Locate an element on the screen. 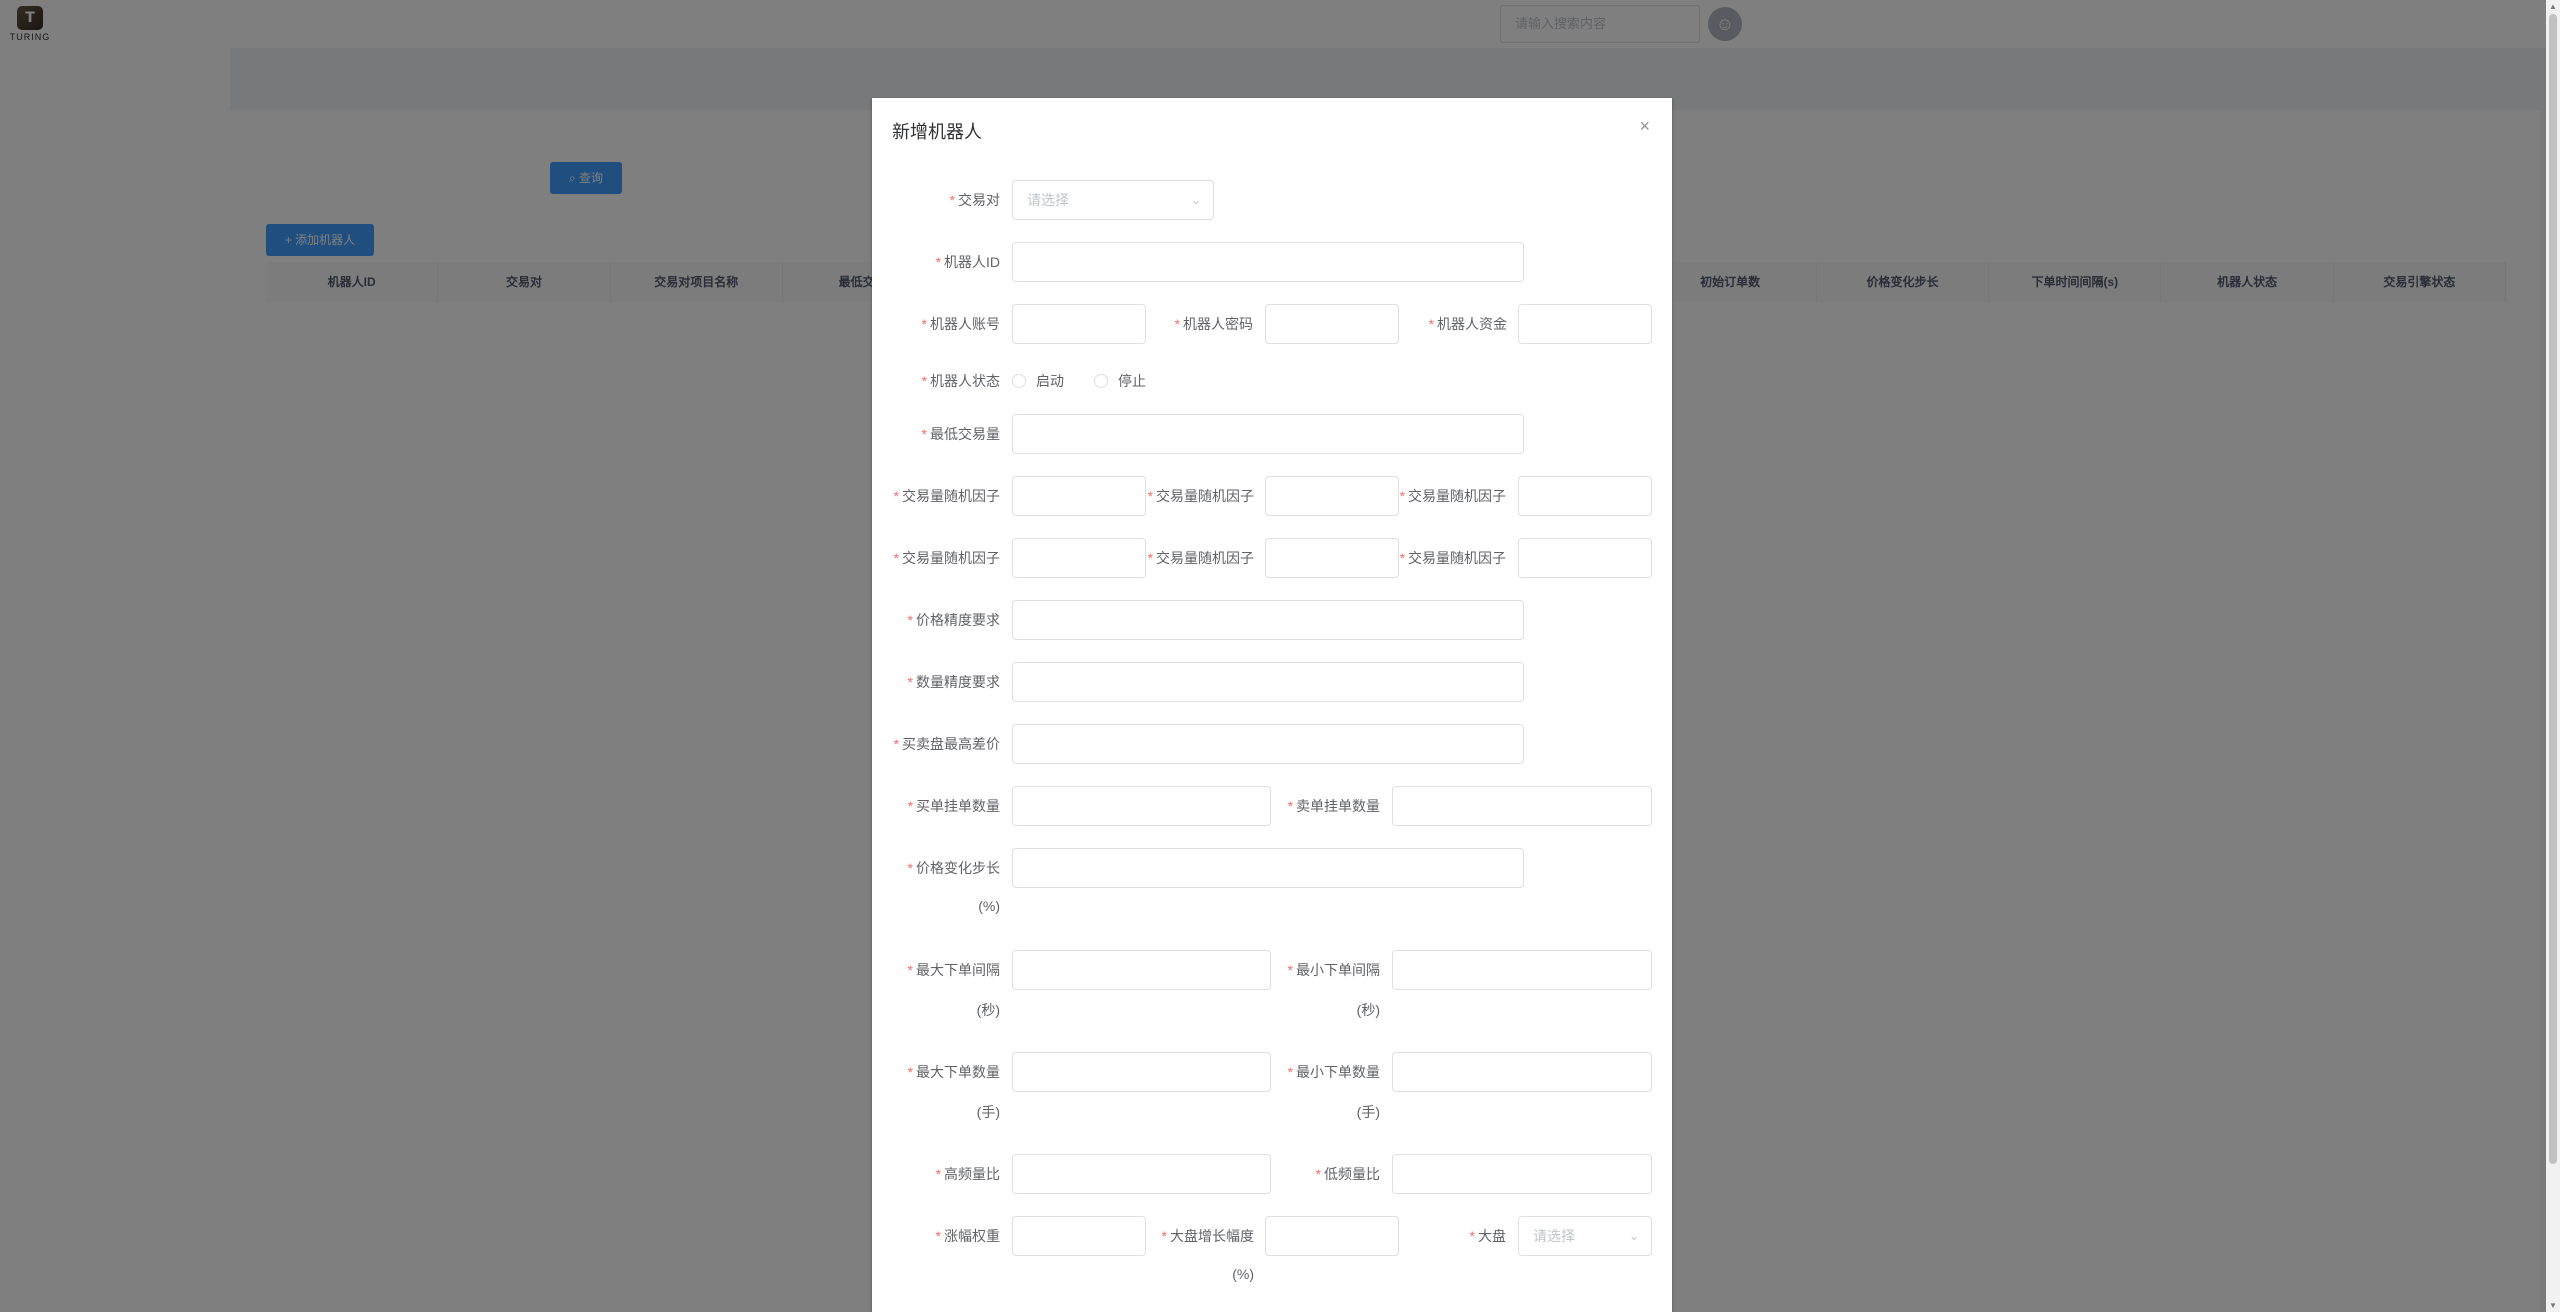 This screenshot has height=1312, width=2560. label-robot-status: * 机器人状态 is located at coordinates (960, 381).